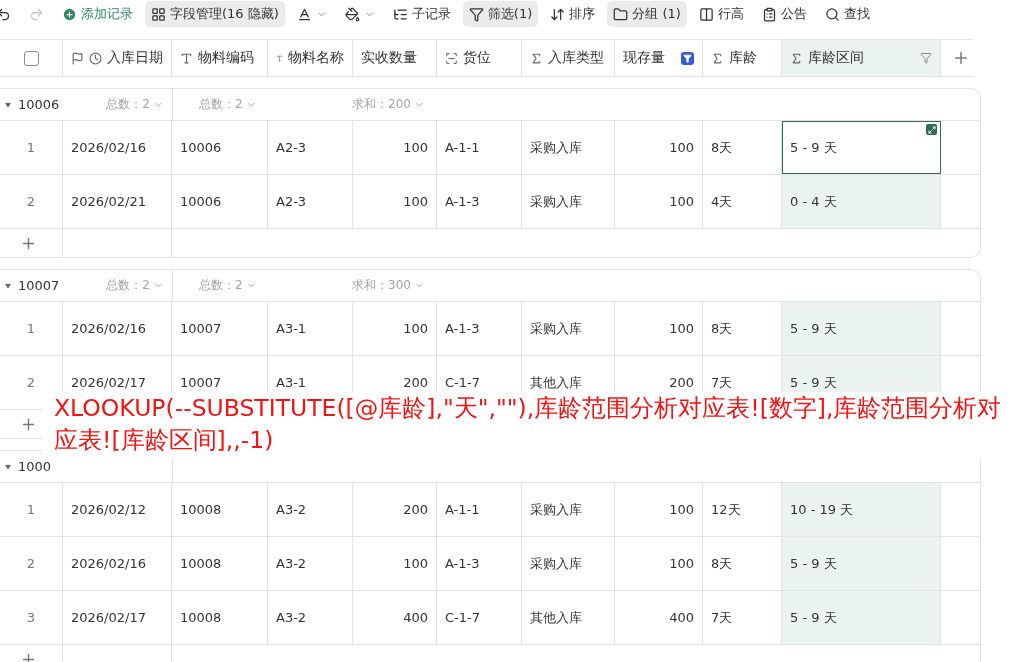  I want to click on add-record-button: 添加记录, so click(97, 14).